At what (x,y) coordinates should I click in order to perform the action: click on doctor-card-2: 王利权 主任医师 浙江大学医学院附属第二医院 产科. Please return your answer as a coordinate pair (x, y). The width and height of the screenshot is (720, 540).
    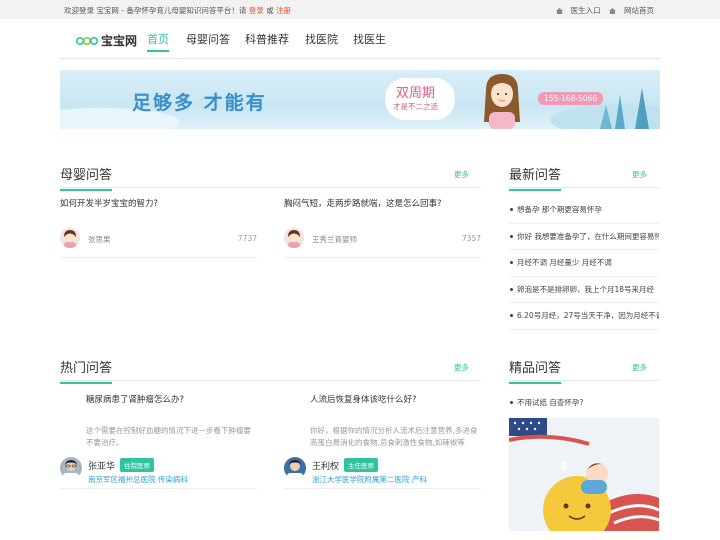
    Looking at the image, I should click on (382, 473).